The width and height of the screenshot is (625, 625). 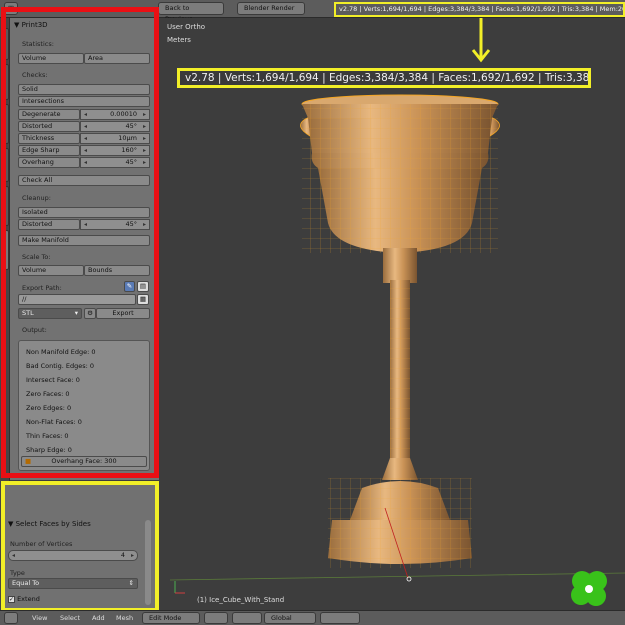 I want to click on menu-mesh: Mesh, so click(x=124, y=618).